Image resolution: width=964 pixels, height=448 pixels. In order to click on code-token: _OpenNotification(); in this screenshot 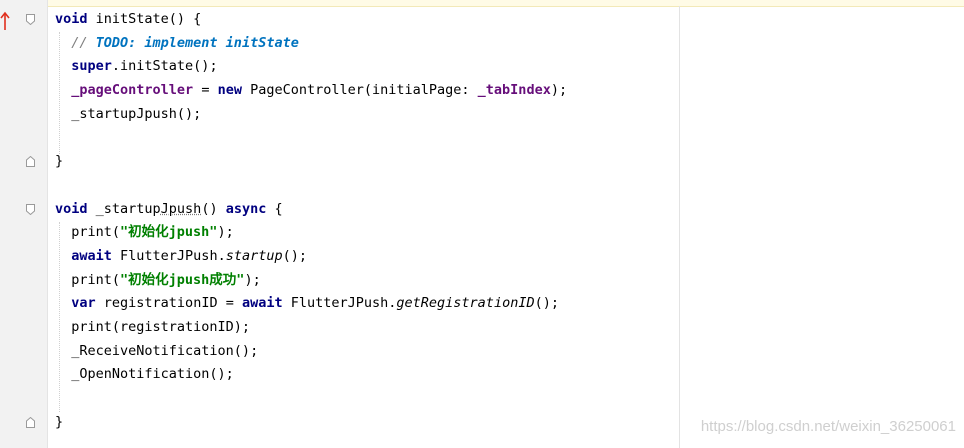, I will do `click(144, 374)`.